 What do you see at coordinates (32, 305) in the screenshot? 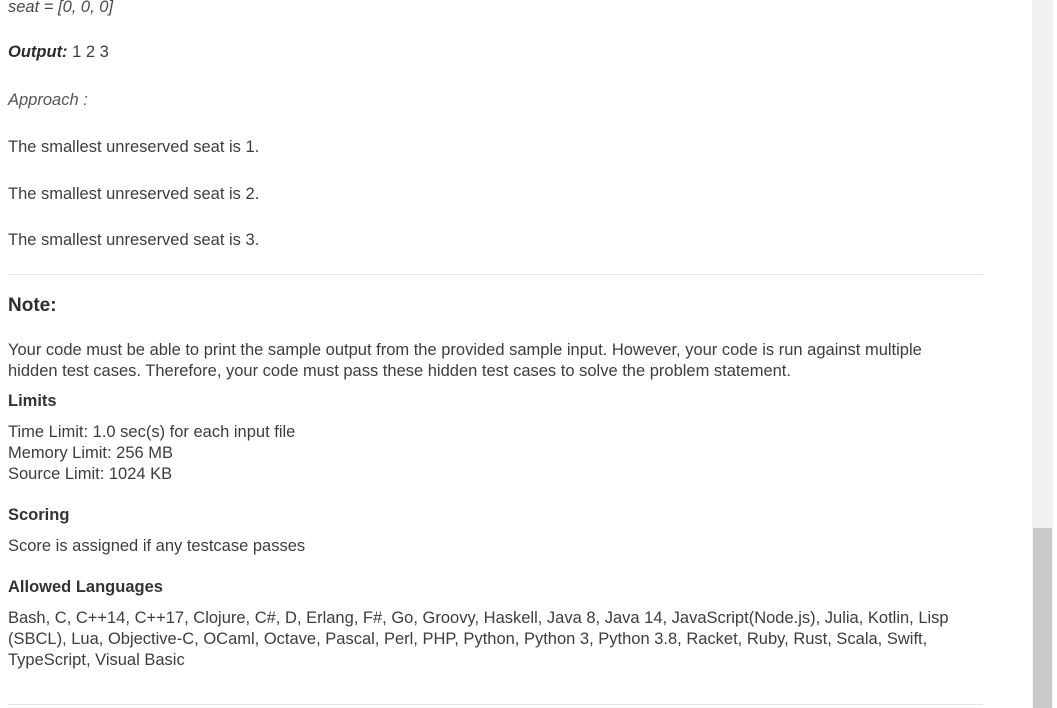
I see `note-heading: Note:` at bounding box center [32, 305].